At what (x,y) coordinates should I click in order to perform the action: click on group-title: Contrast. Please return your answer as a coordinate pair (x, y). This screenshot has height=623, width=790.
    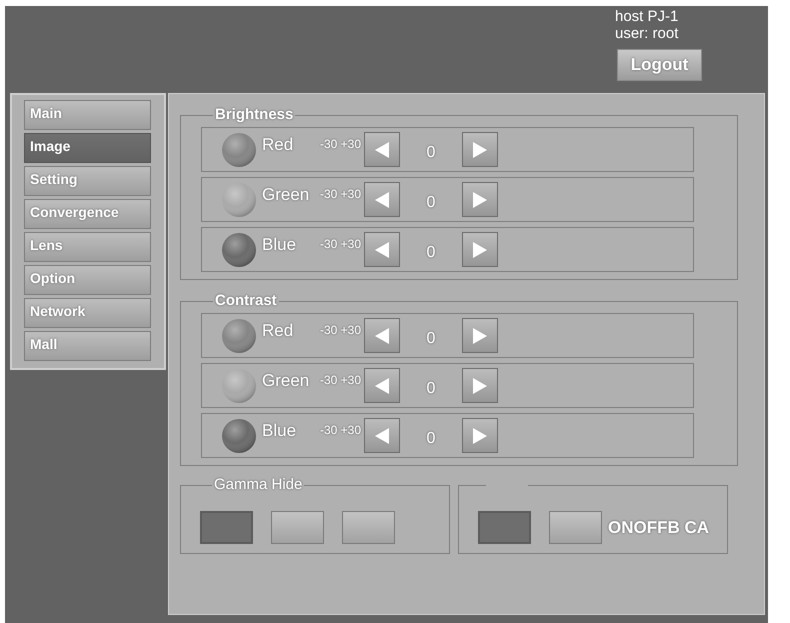
    Looking at the image, I should click on (246, 301).